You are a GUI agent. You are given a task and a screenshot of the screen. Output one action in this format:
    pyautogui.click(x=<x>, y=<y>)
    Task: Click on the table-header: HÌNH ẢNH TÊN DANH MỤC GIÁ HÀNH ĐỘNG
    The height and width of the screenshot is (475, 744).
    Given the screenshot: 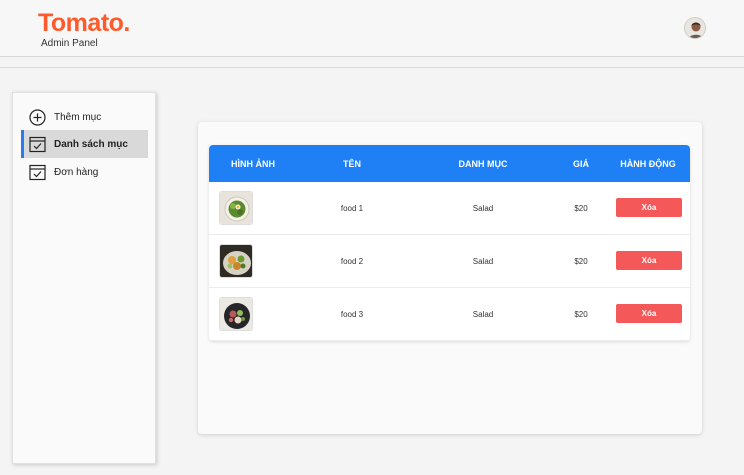 What is the action you would take?
    pyautogui.click(x=449, y=163)
    